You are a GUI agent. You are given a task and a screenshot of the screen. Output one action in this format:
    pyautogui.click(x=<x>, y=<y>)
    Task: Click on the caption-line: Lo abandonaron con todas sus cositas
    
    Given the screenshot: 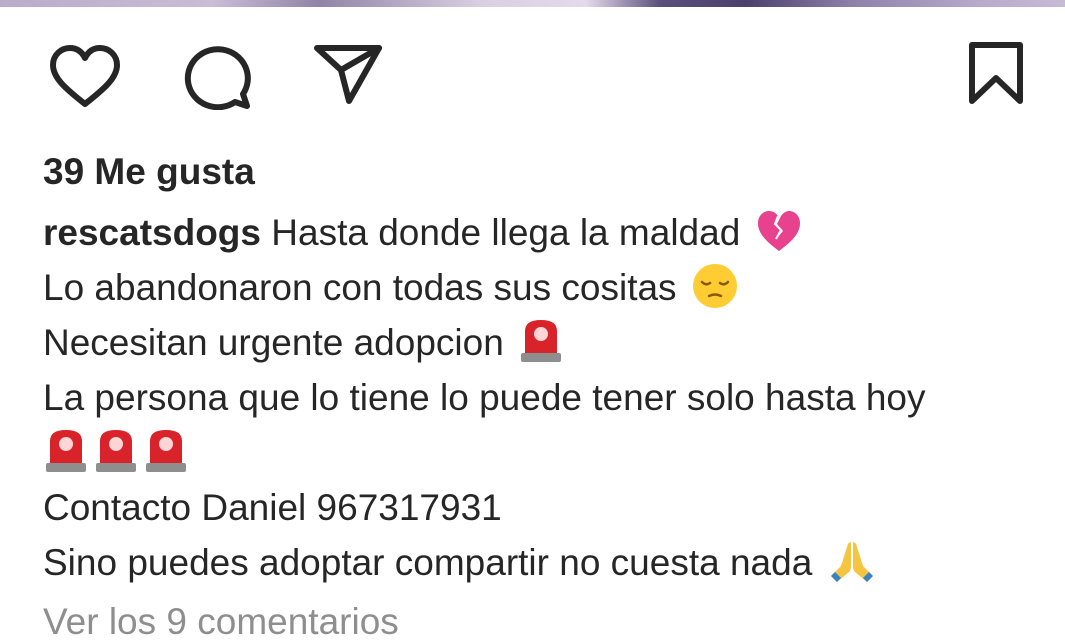 What is the action you would take?
    pyautogui.click(x=548, y=287)
    